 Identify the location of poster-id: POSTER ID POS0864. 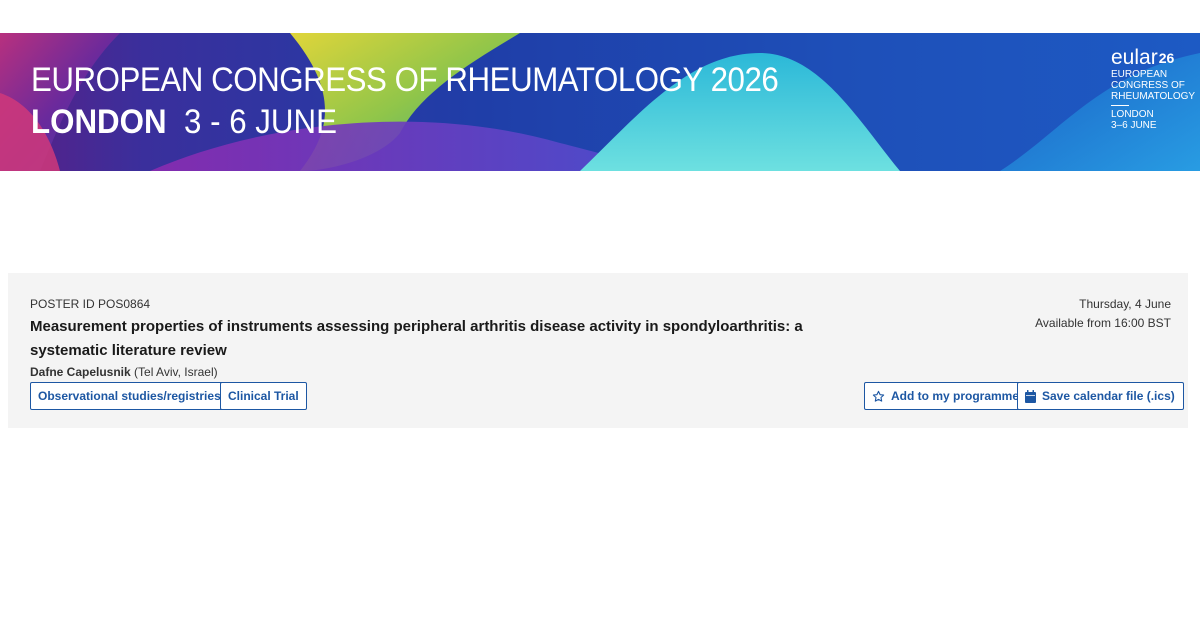
(90, 304).